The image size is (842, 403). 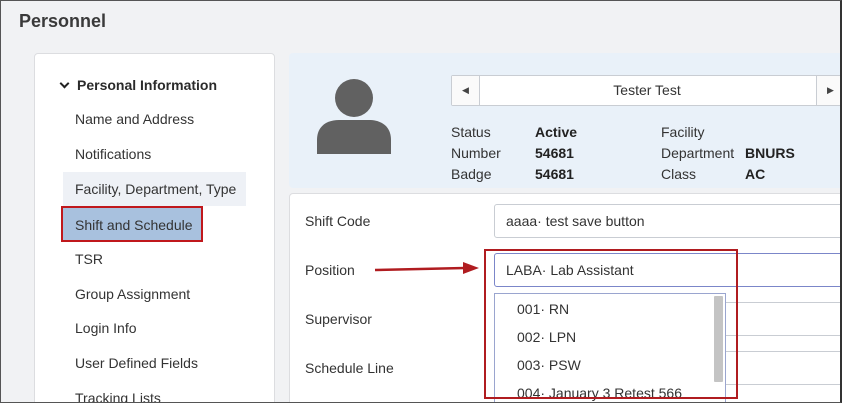 What do you see at coordinates (770, 153) in the screenshot?
I see `department-value: BNURS` at bounding box center [770, 153].